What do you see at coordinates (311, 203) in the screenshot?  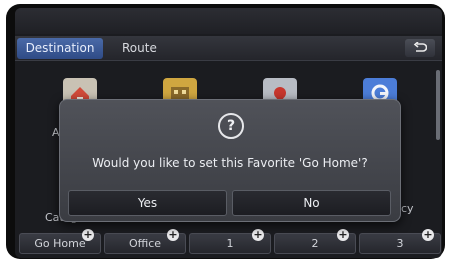 I see `no-button: No` at bounding box center [311, 203].